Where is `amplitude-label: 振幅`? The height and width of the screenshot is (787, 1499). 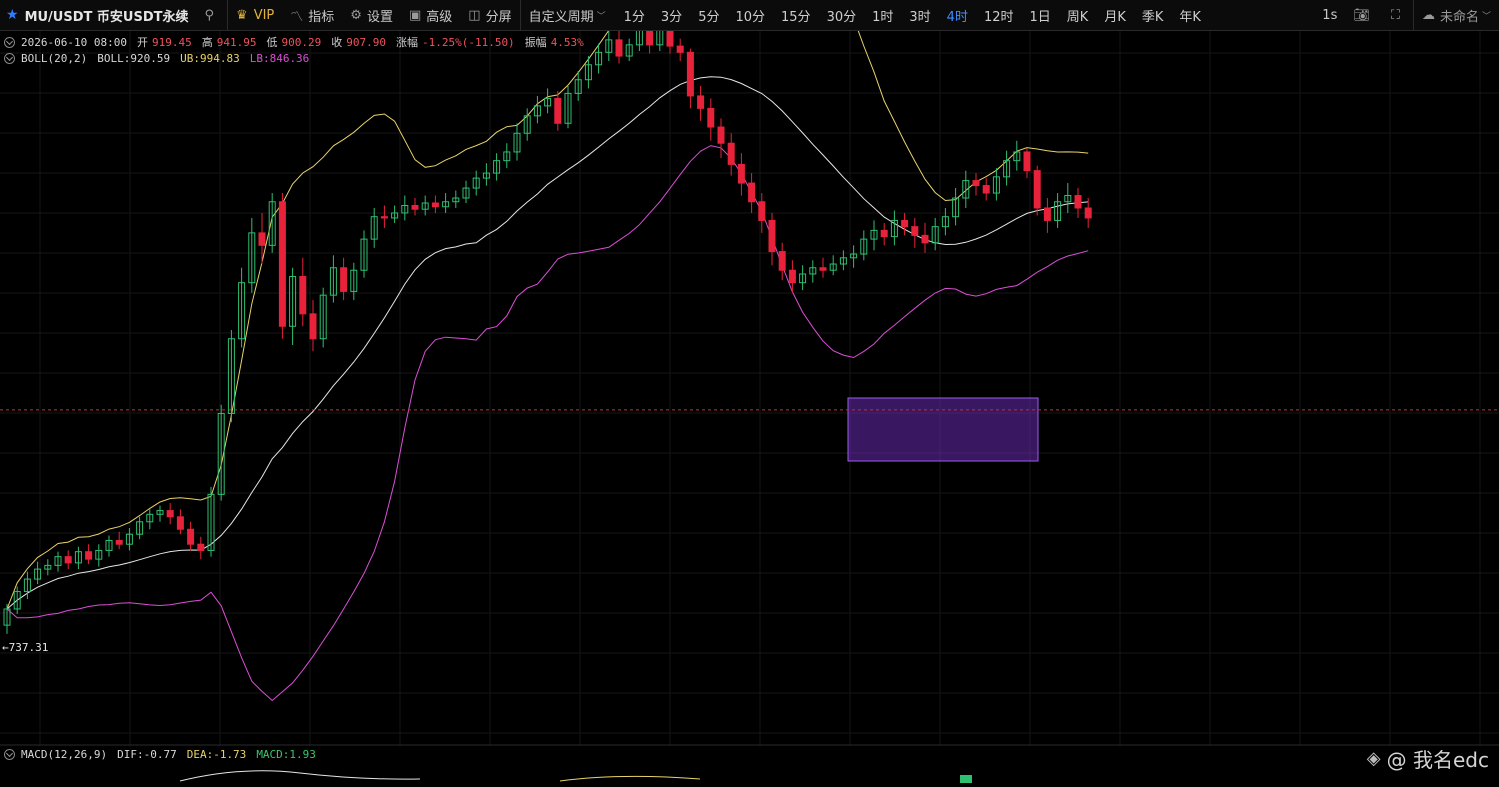
amplitude-label: 振幅 is located at coordinates (535, 42).